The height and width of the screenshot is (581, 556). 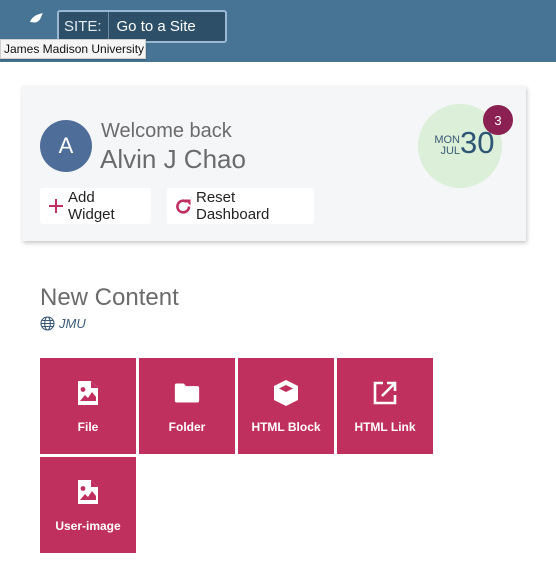 I want to click on cube-icon, so click(x=286, y=393).